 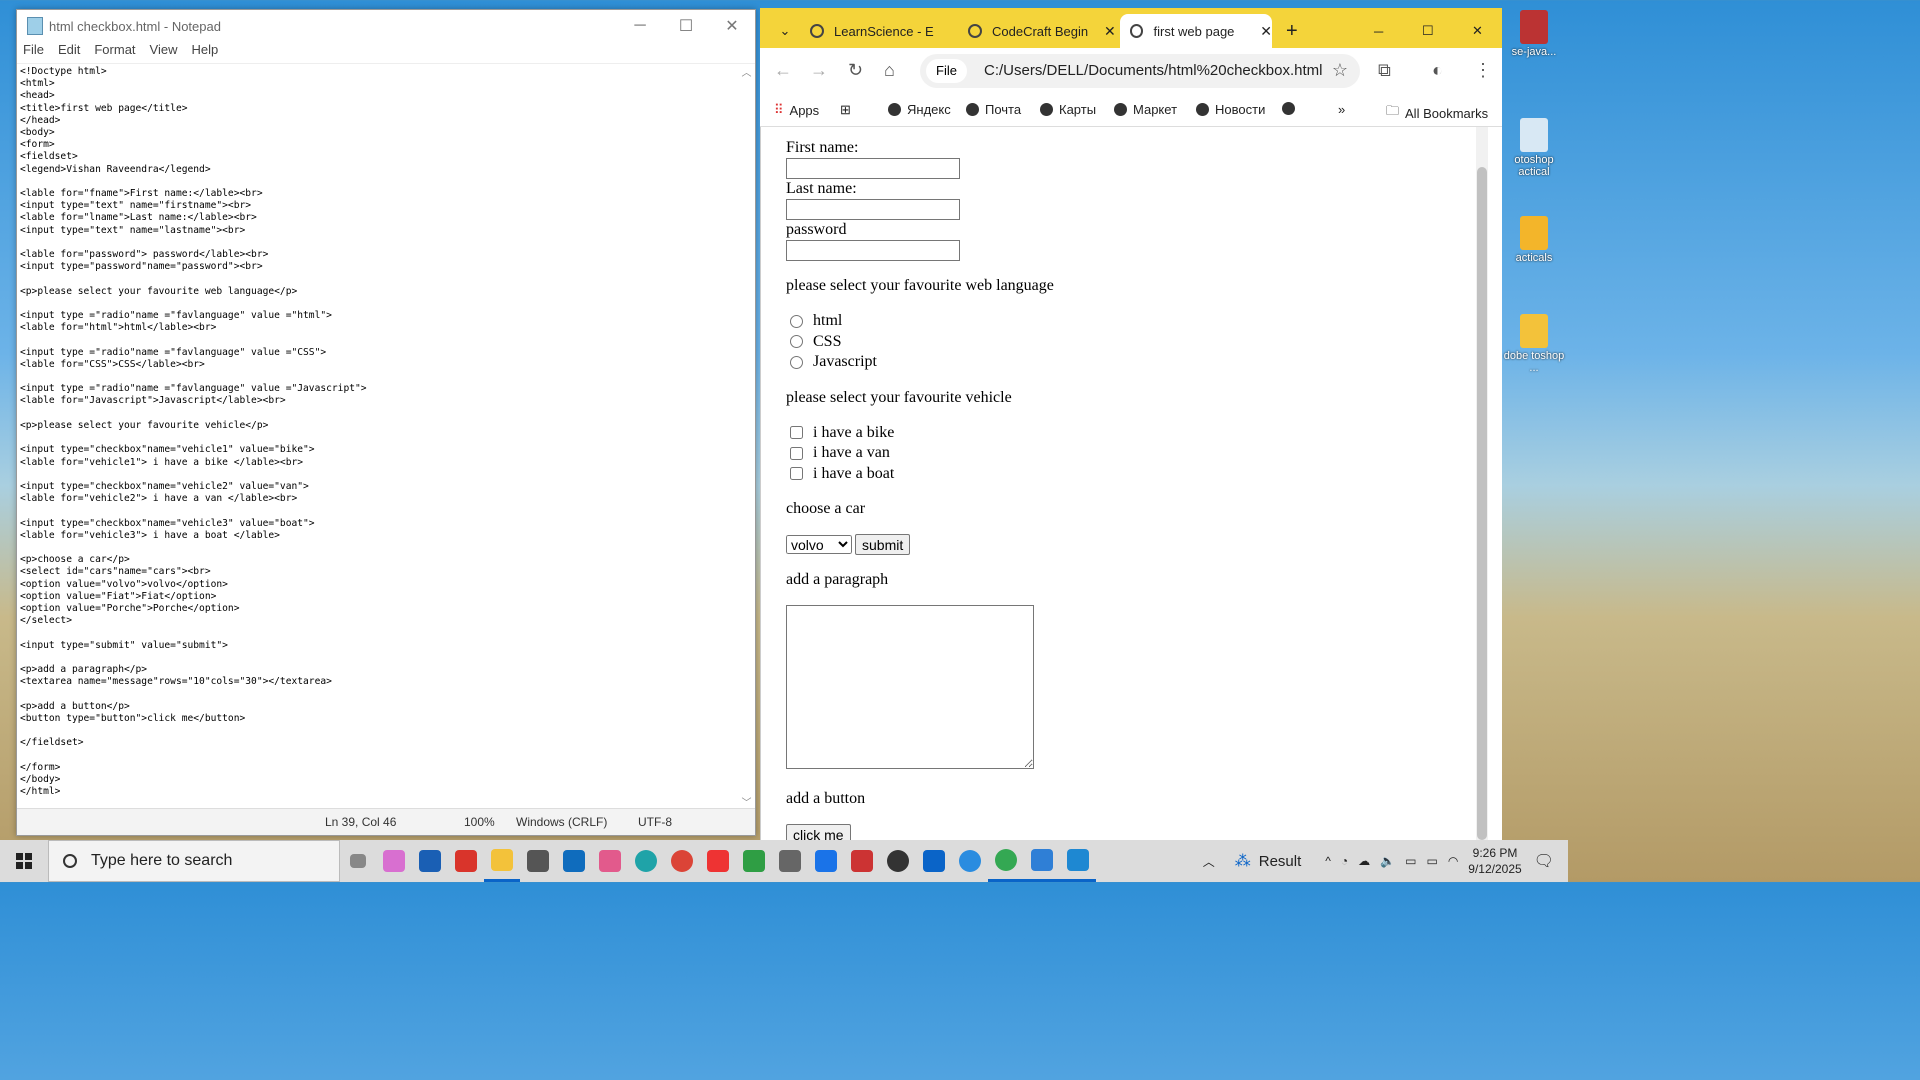 I want to click on display-icon: ▭, so click(x=1410, y=861).